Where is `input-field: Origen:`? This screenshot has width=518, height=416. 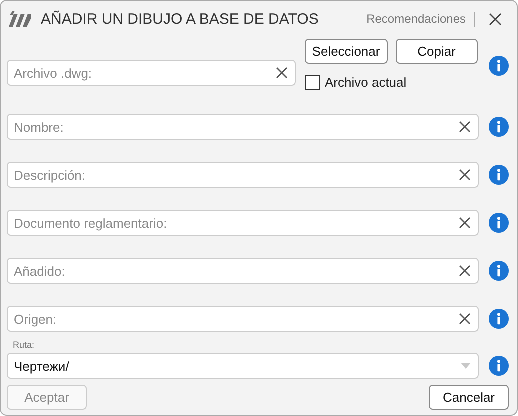
input-field: Origen: is located at coordinates (243, 319).